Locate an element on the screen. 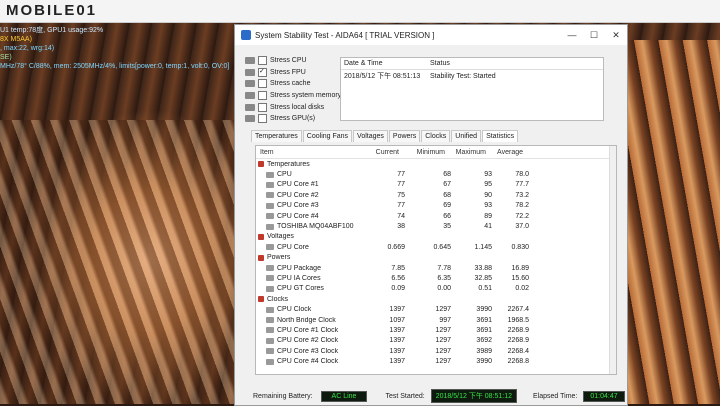 Image resolution: width=720 pixels, height=406 pixels. table-row: TOSHIBA MQ04ABF100 38 35 41 37.0 is located at coordinates (436, 226).